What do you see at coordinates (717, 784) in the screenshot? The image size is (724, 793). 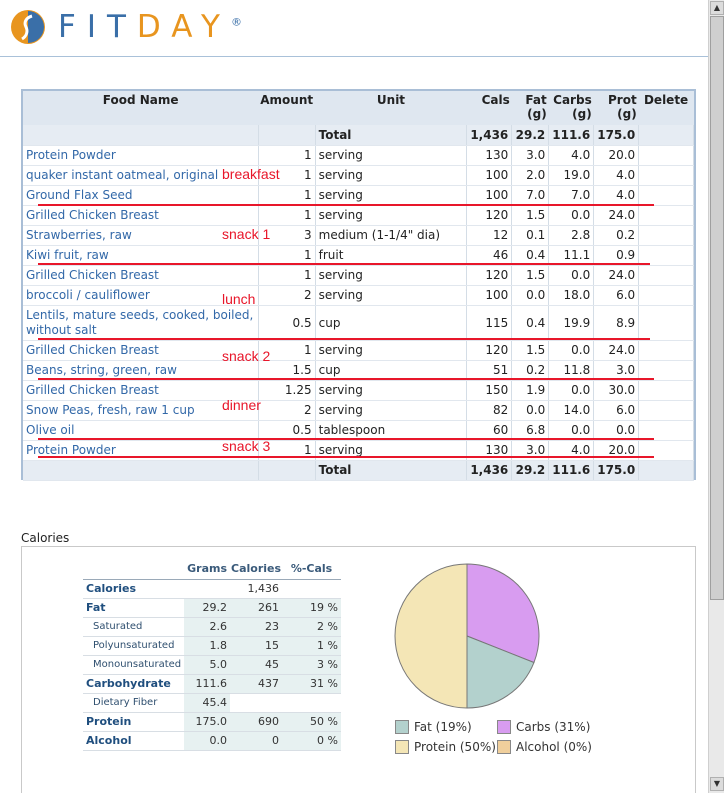 I see `scroll-down-arrow-icon: ▼` at bounding box center [717, 784].